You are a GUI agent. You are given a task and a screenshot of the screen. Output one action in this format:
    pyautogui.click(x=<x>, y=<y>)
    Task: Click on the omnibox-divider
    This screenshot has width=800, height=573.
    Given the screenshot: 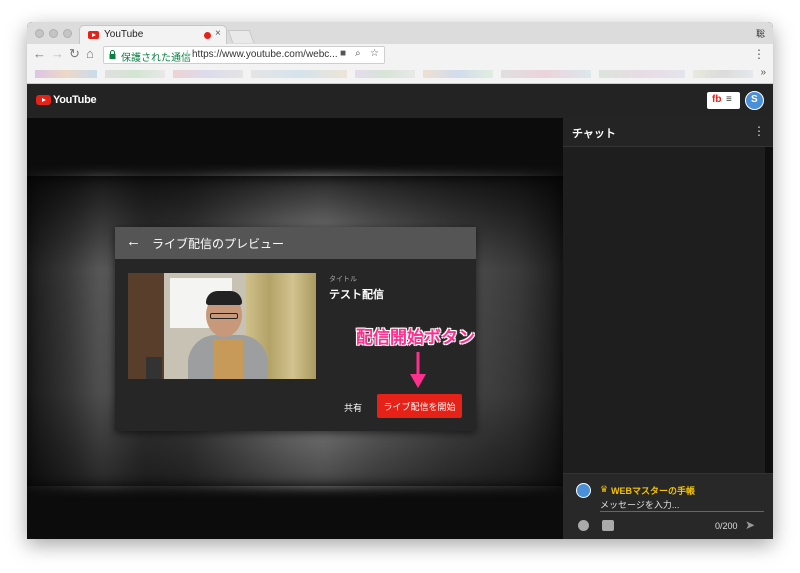 What is the action you would take?
    pyautogui.click(x=187, y=55)
    